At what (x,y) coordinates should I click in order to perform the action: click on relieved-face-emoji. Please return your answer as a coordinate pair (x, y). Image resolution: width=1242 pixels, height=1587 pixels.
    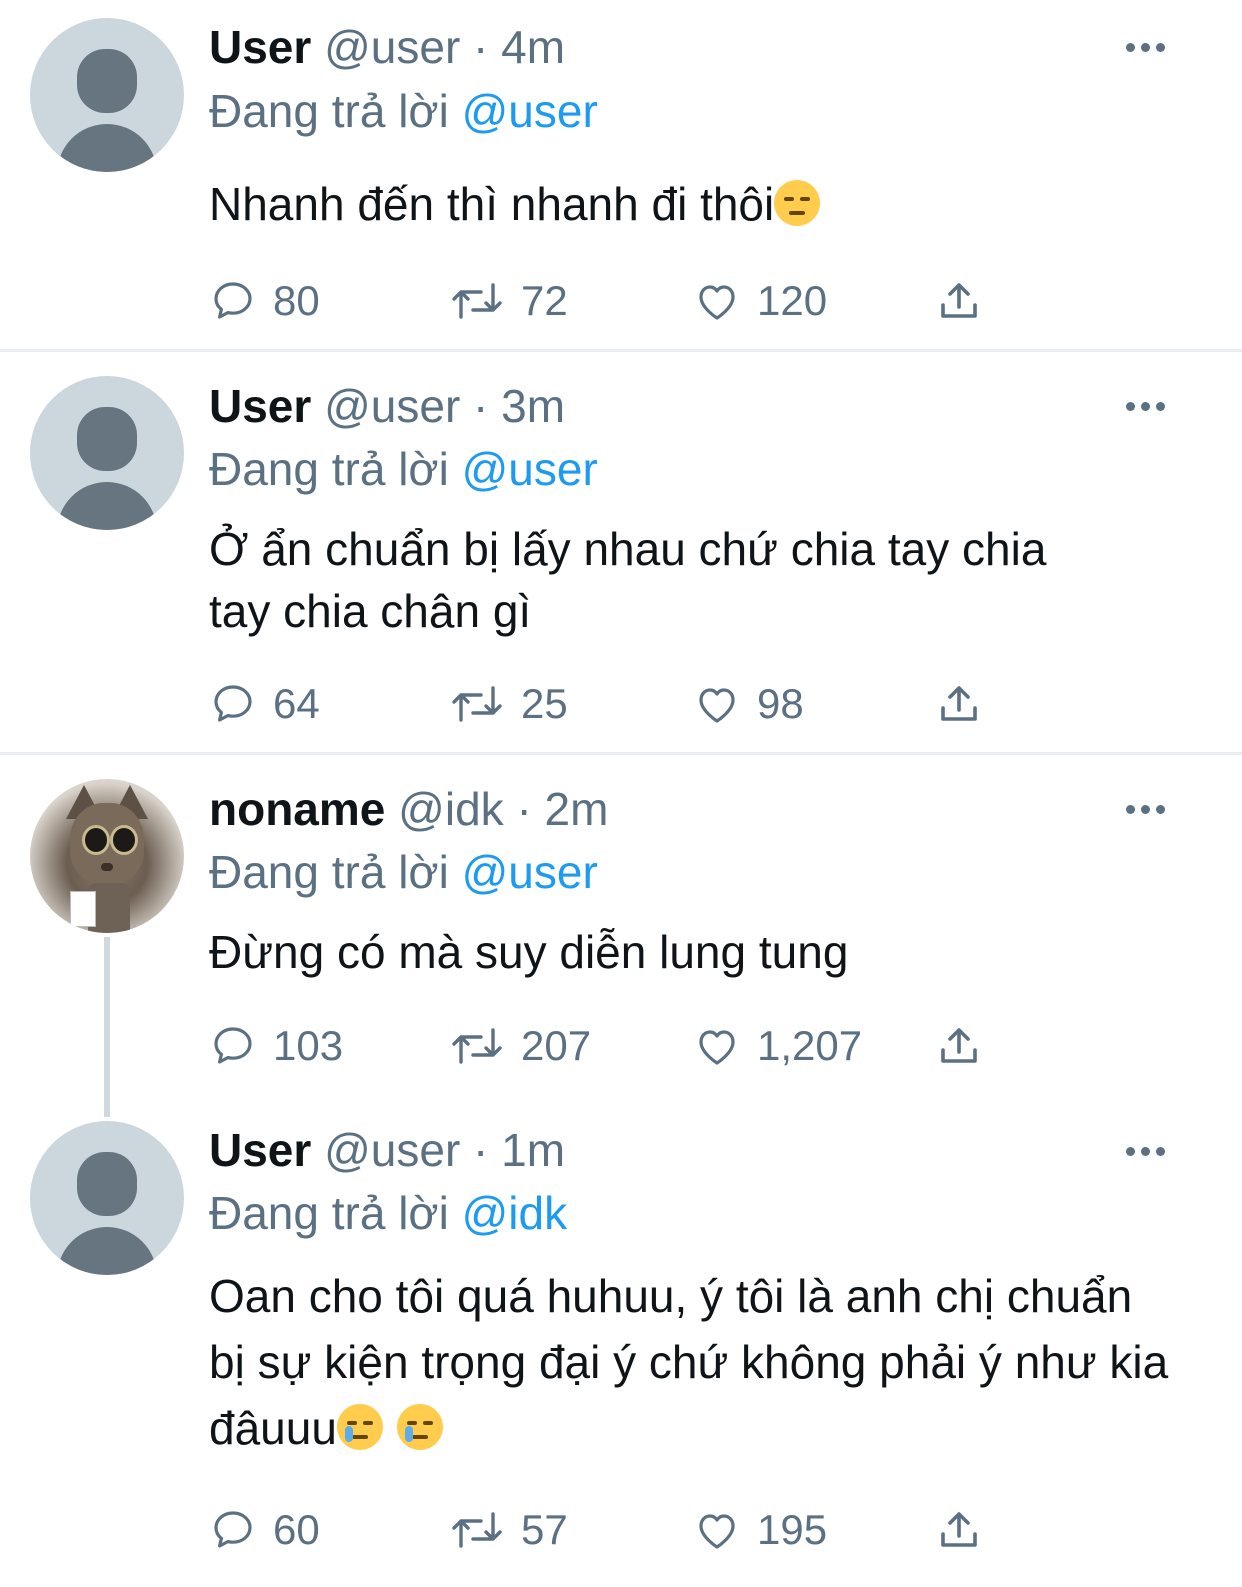
    Looking at the image, I should click on (797, 203).